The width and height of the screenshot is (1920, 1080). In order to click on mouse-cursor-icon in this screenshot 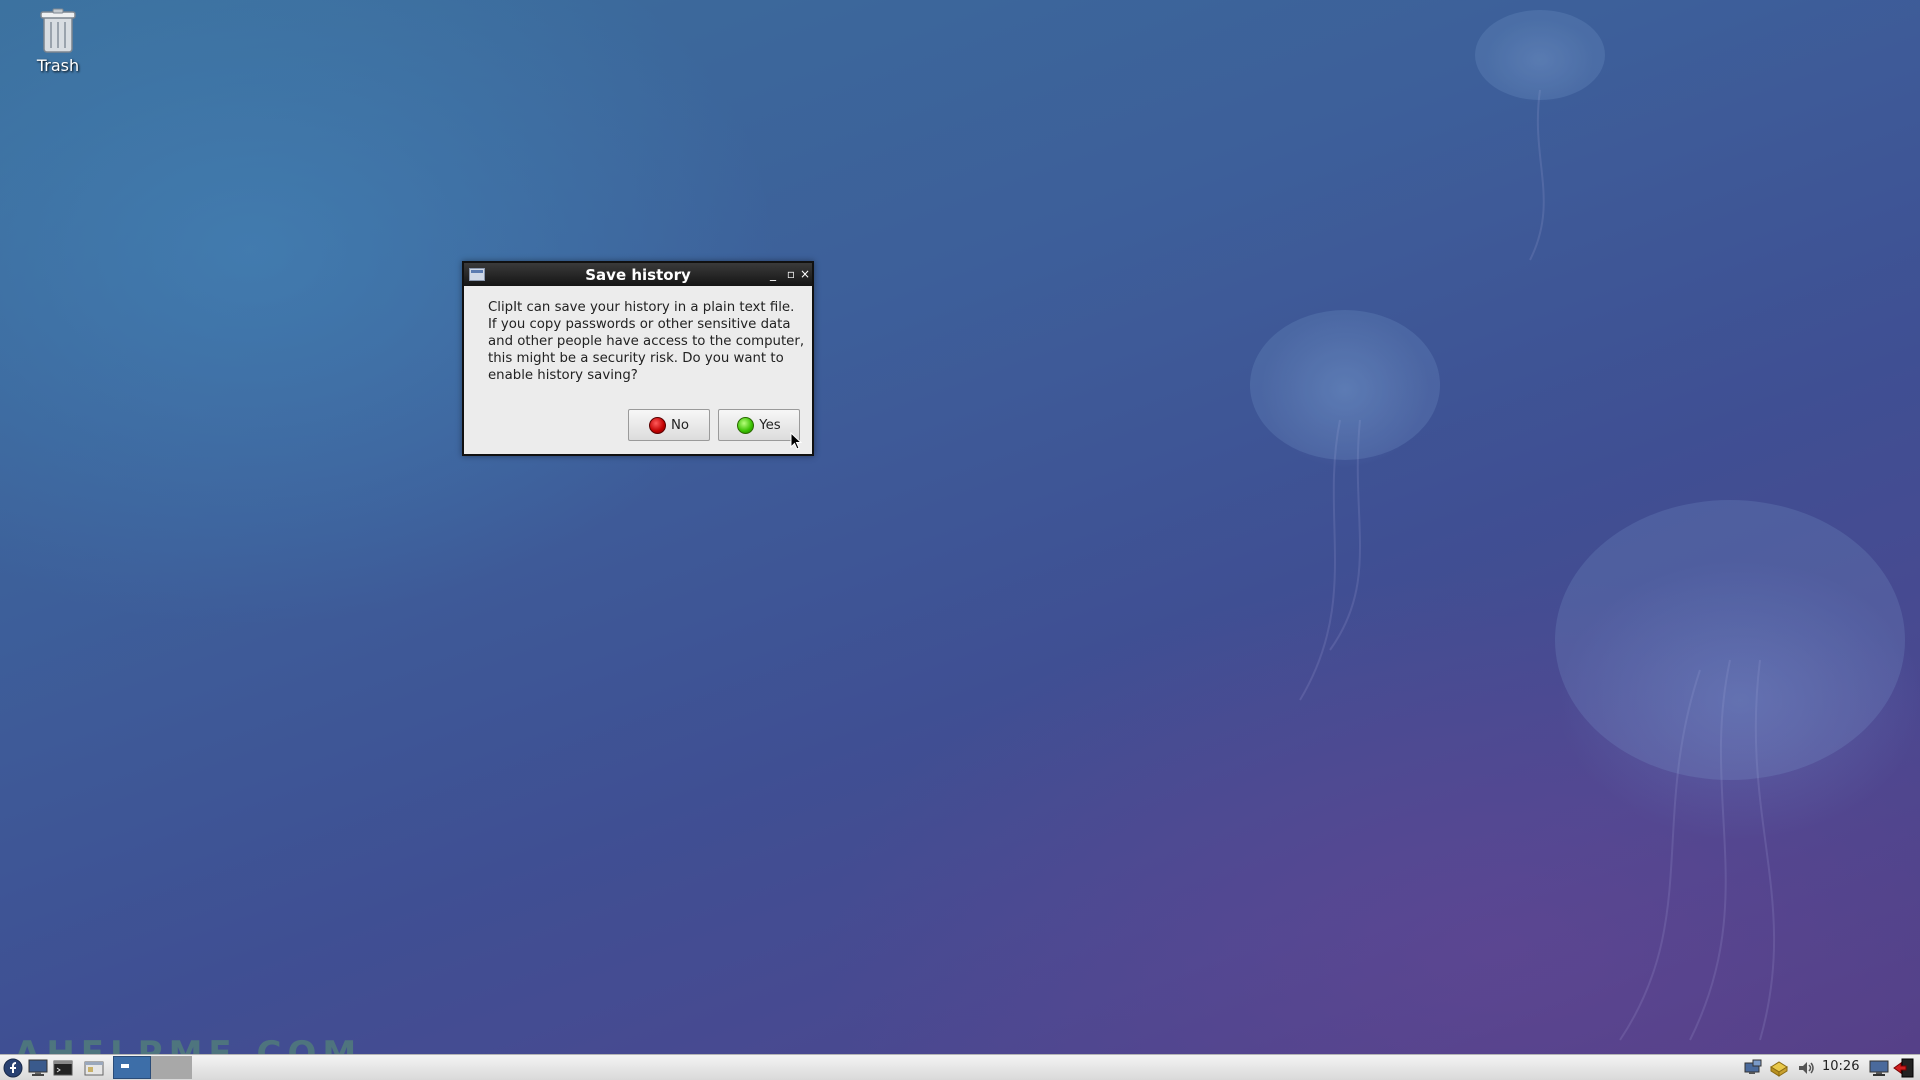, I will do `click(796, 441)`.